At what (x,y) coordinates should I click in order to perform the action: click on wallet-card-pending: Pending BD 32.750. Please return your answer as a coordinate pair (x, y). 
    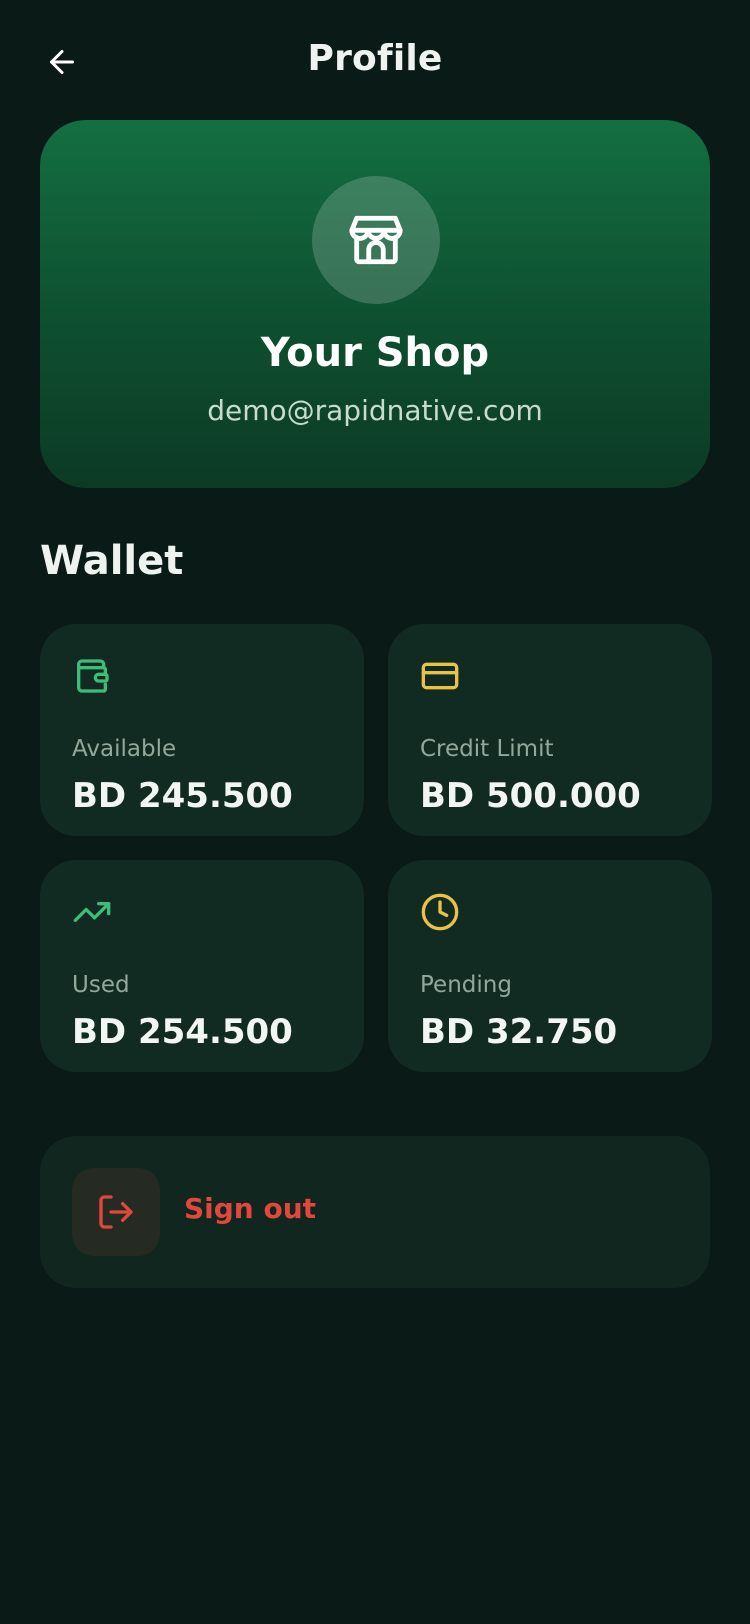
    Looking at the image, I should click on (550, 966).